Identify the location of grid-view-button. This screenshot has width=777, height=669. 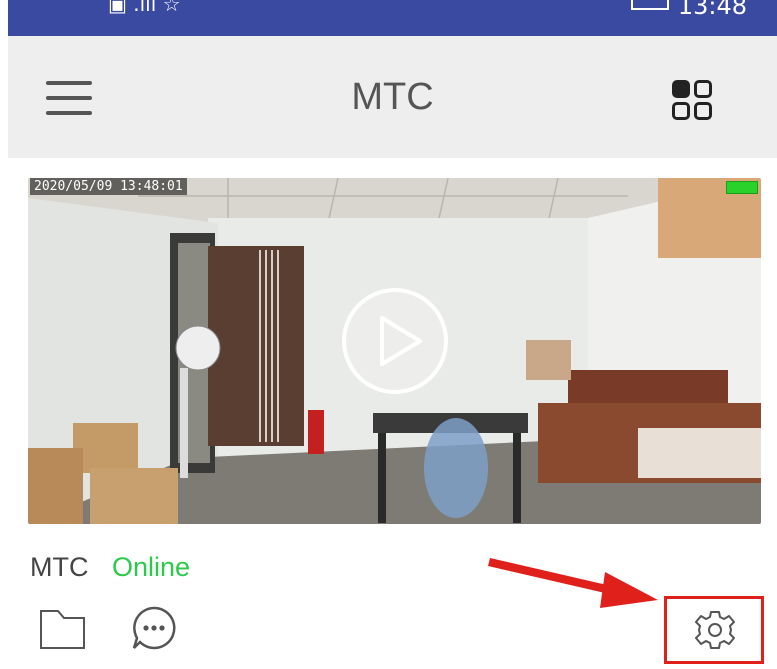
(692, 100).